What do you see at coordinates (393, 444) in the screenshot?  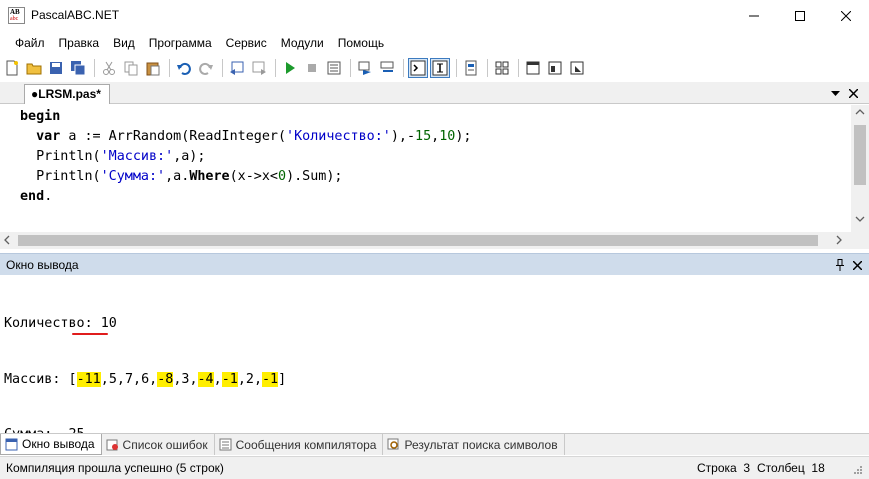 I see `symbol-search-icon` at bounding box center [393, 444].